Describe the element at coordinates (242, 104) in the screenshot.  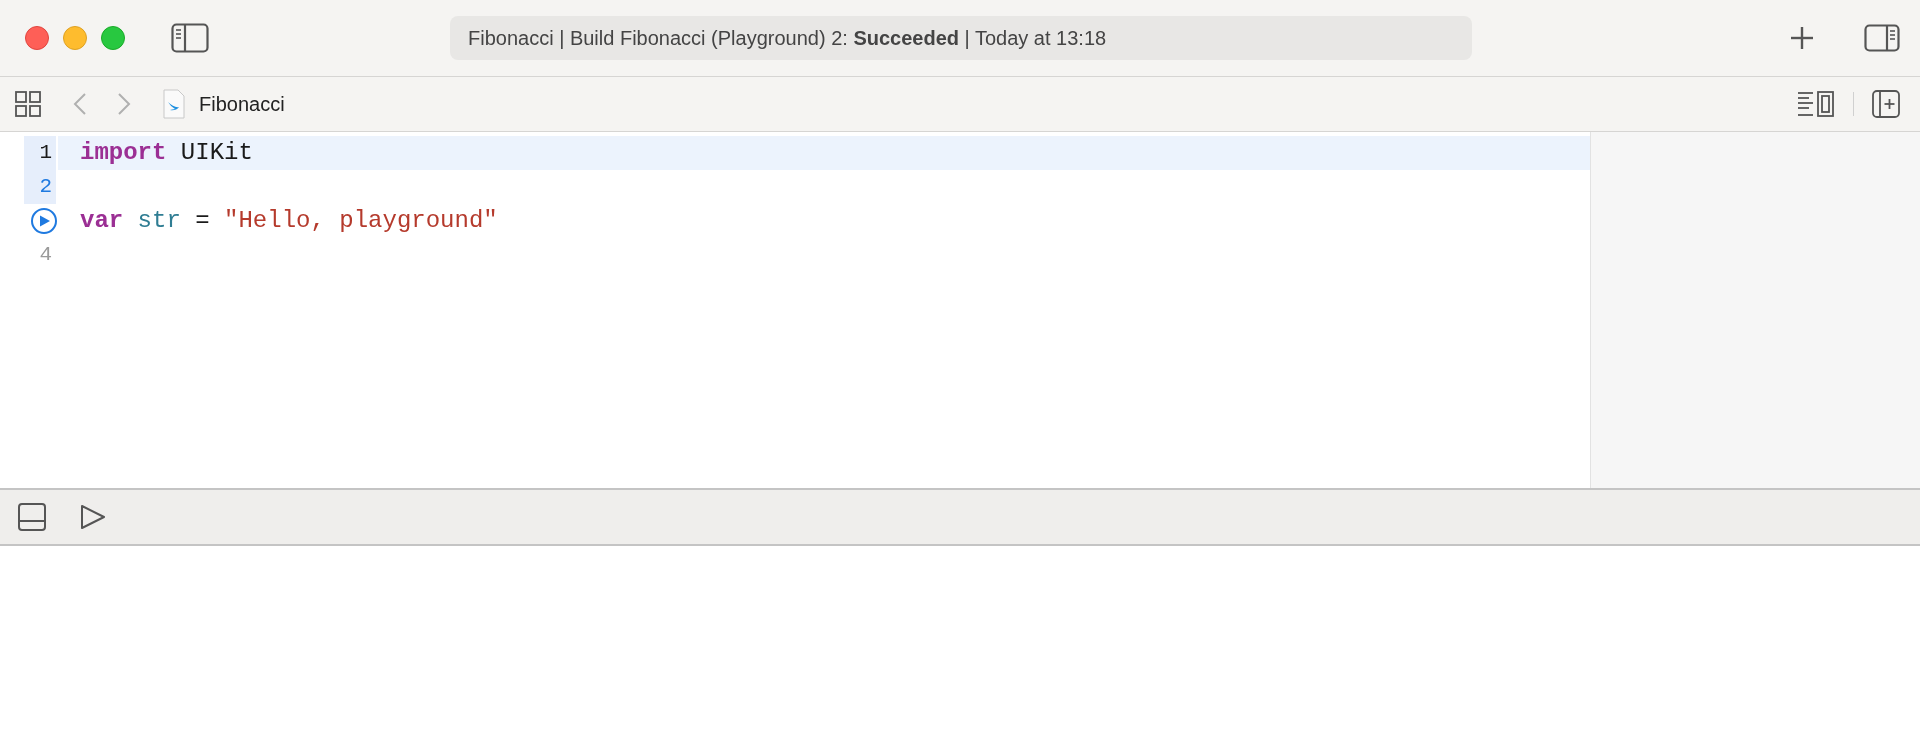
I see `breadcrumb-file: Fibonacci` at that location.